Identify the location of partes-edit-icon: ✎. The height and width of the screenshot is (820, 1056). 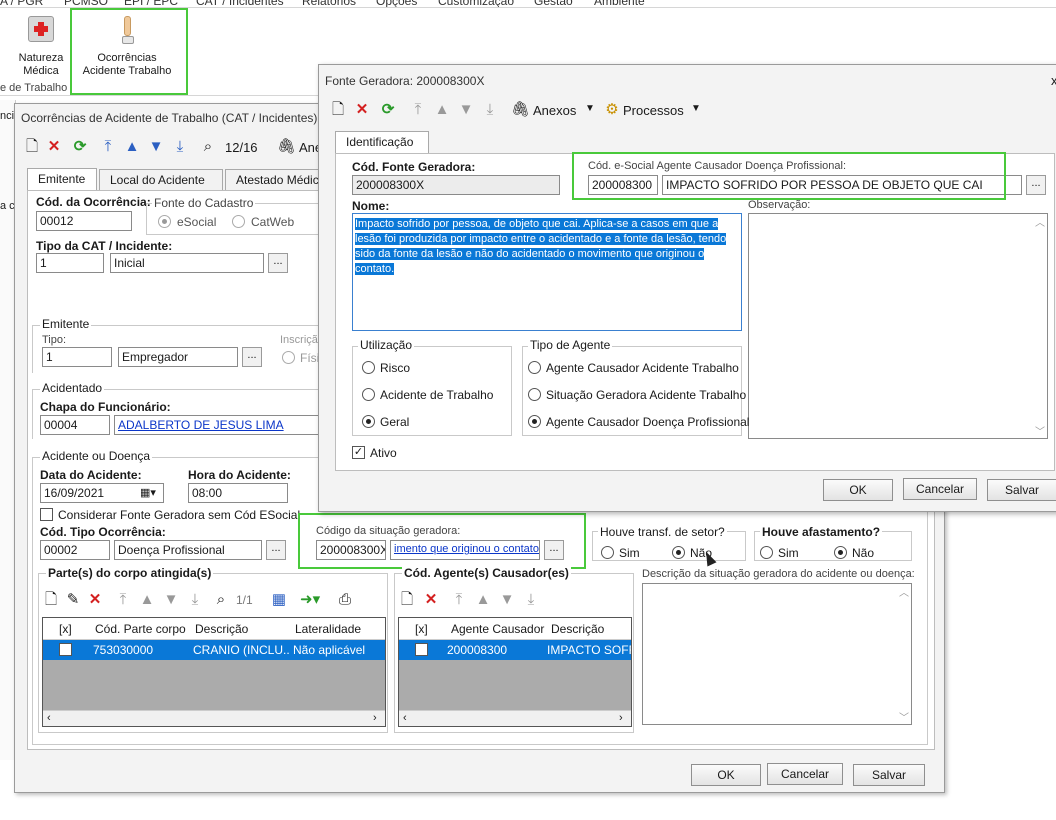
(73, 600).